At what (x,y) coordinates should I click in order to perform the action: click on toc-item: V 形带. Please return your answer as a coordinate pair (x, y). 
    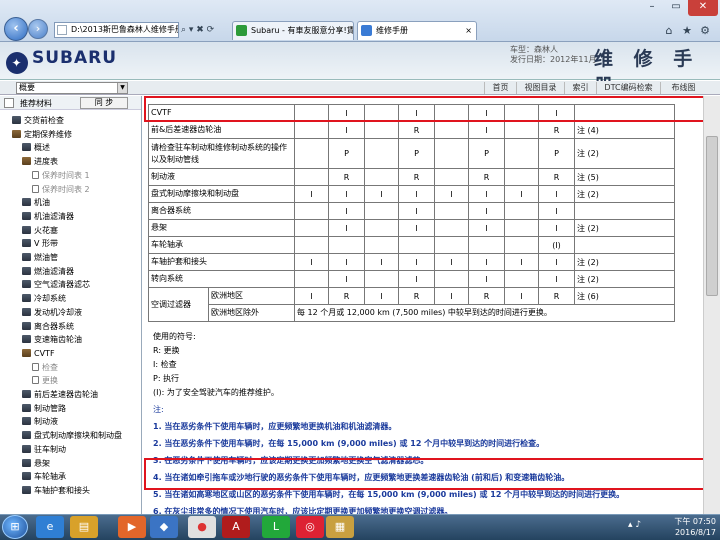
    Looking at the image, I should click on (40, 243).